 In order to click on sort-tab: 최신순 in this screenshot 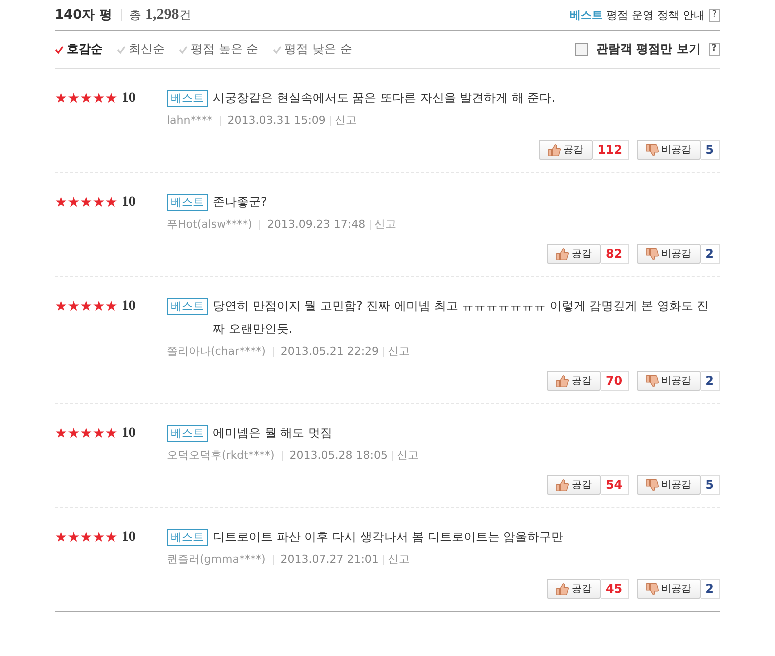, I will do `click(141, 49)`.